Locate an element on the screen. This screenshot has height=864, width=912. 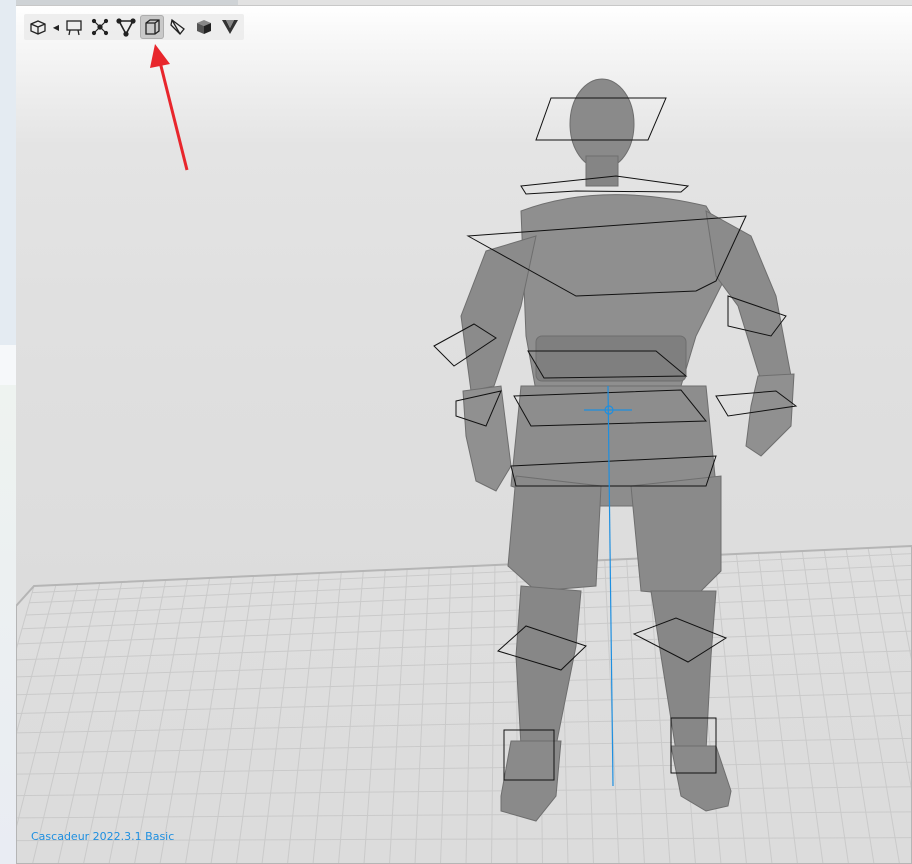
bones-button is located at coordinates (126, 27).